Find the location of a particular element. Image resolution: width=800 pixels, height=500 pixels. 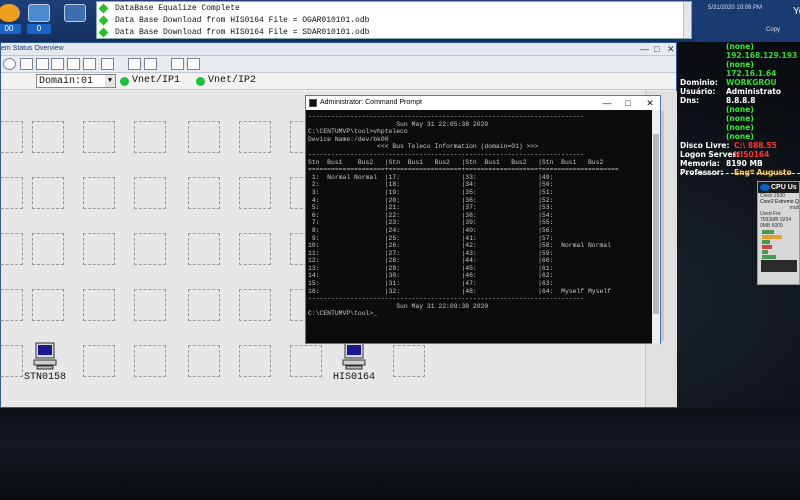

message-button: 0 is located at coordinates (39, 21).